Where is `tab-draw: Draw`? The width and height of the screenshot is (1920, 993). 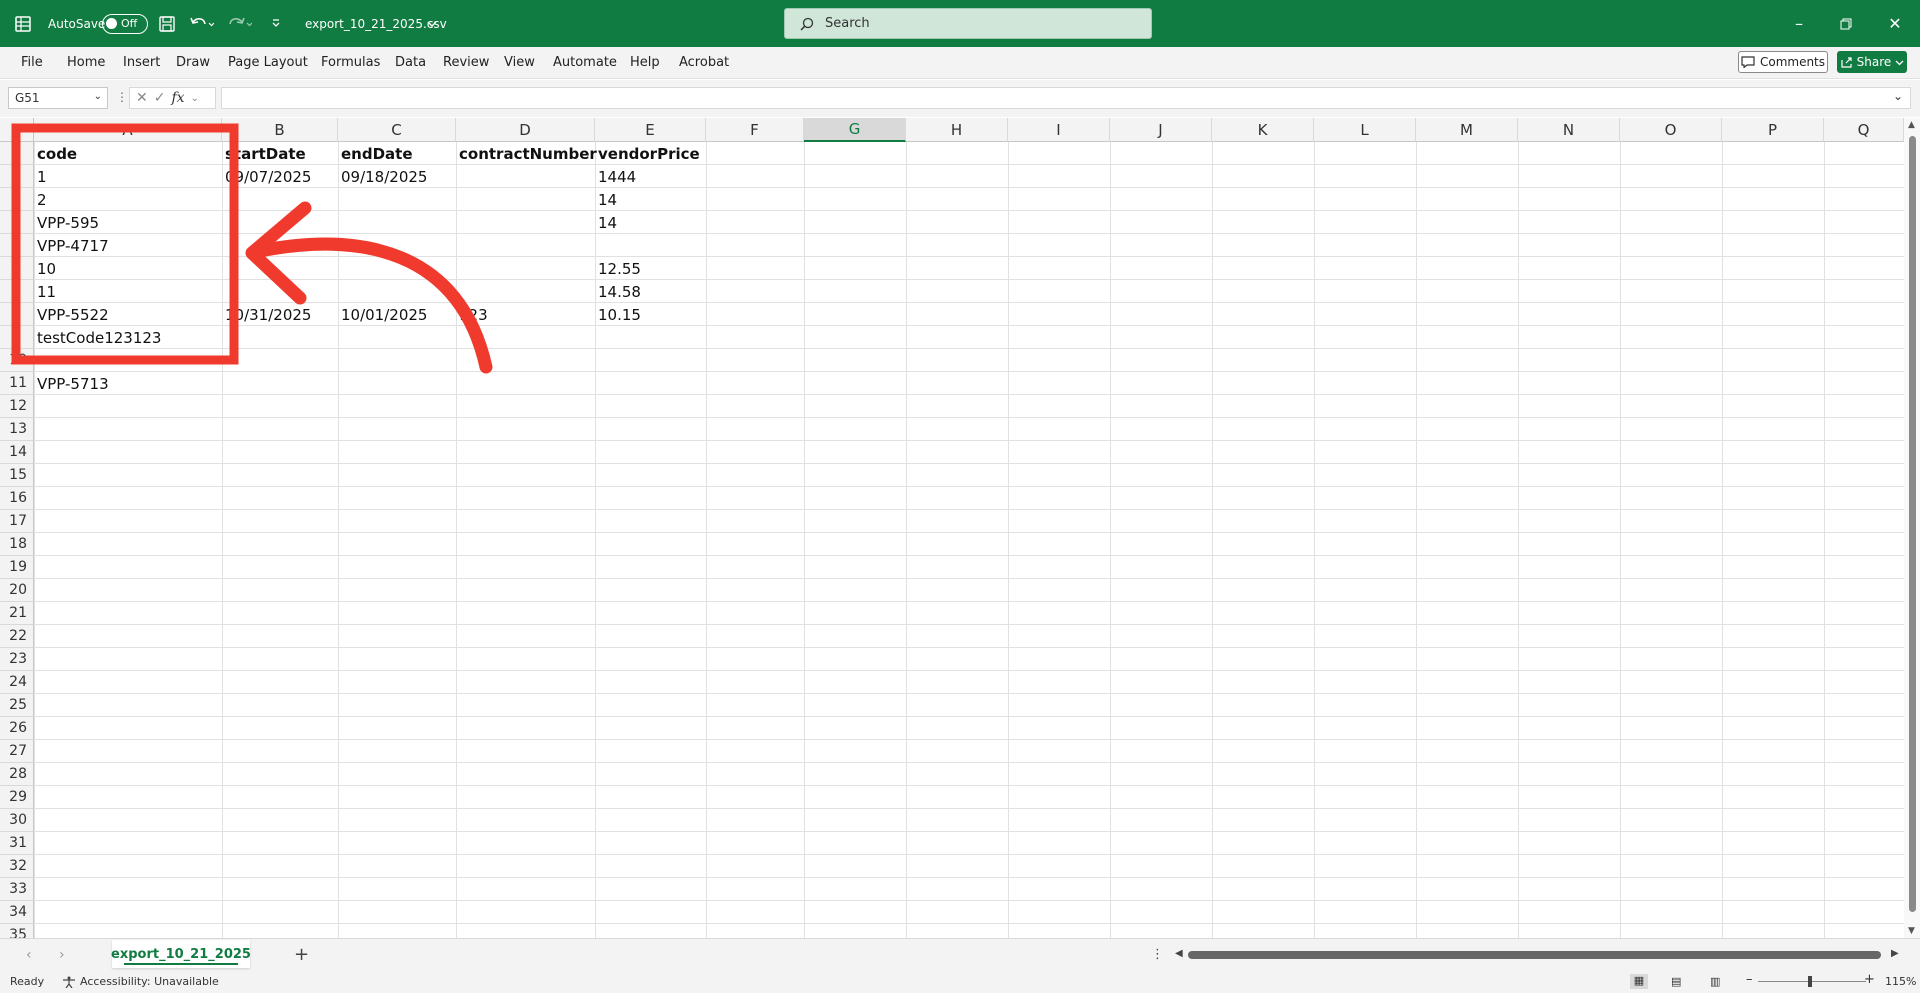 tab-draw: Draw is located at coordinates (193, 62).